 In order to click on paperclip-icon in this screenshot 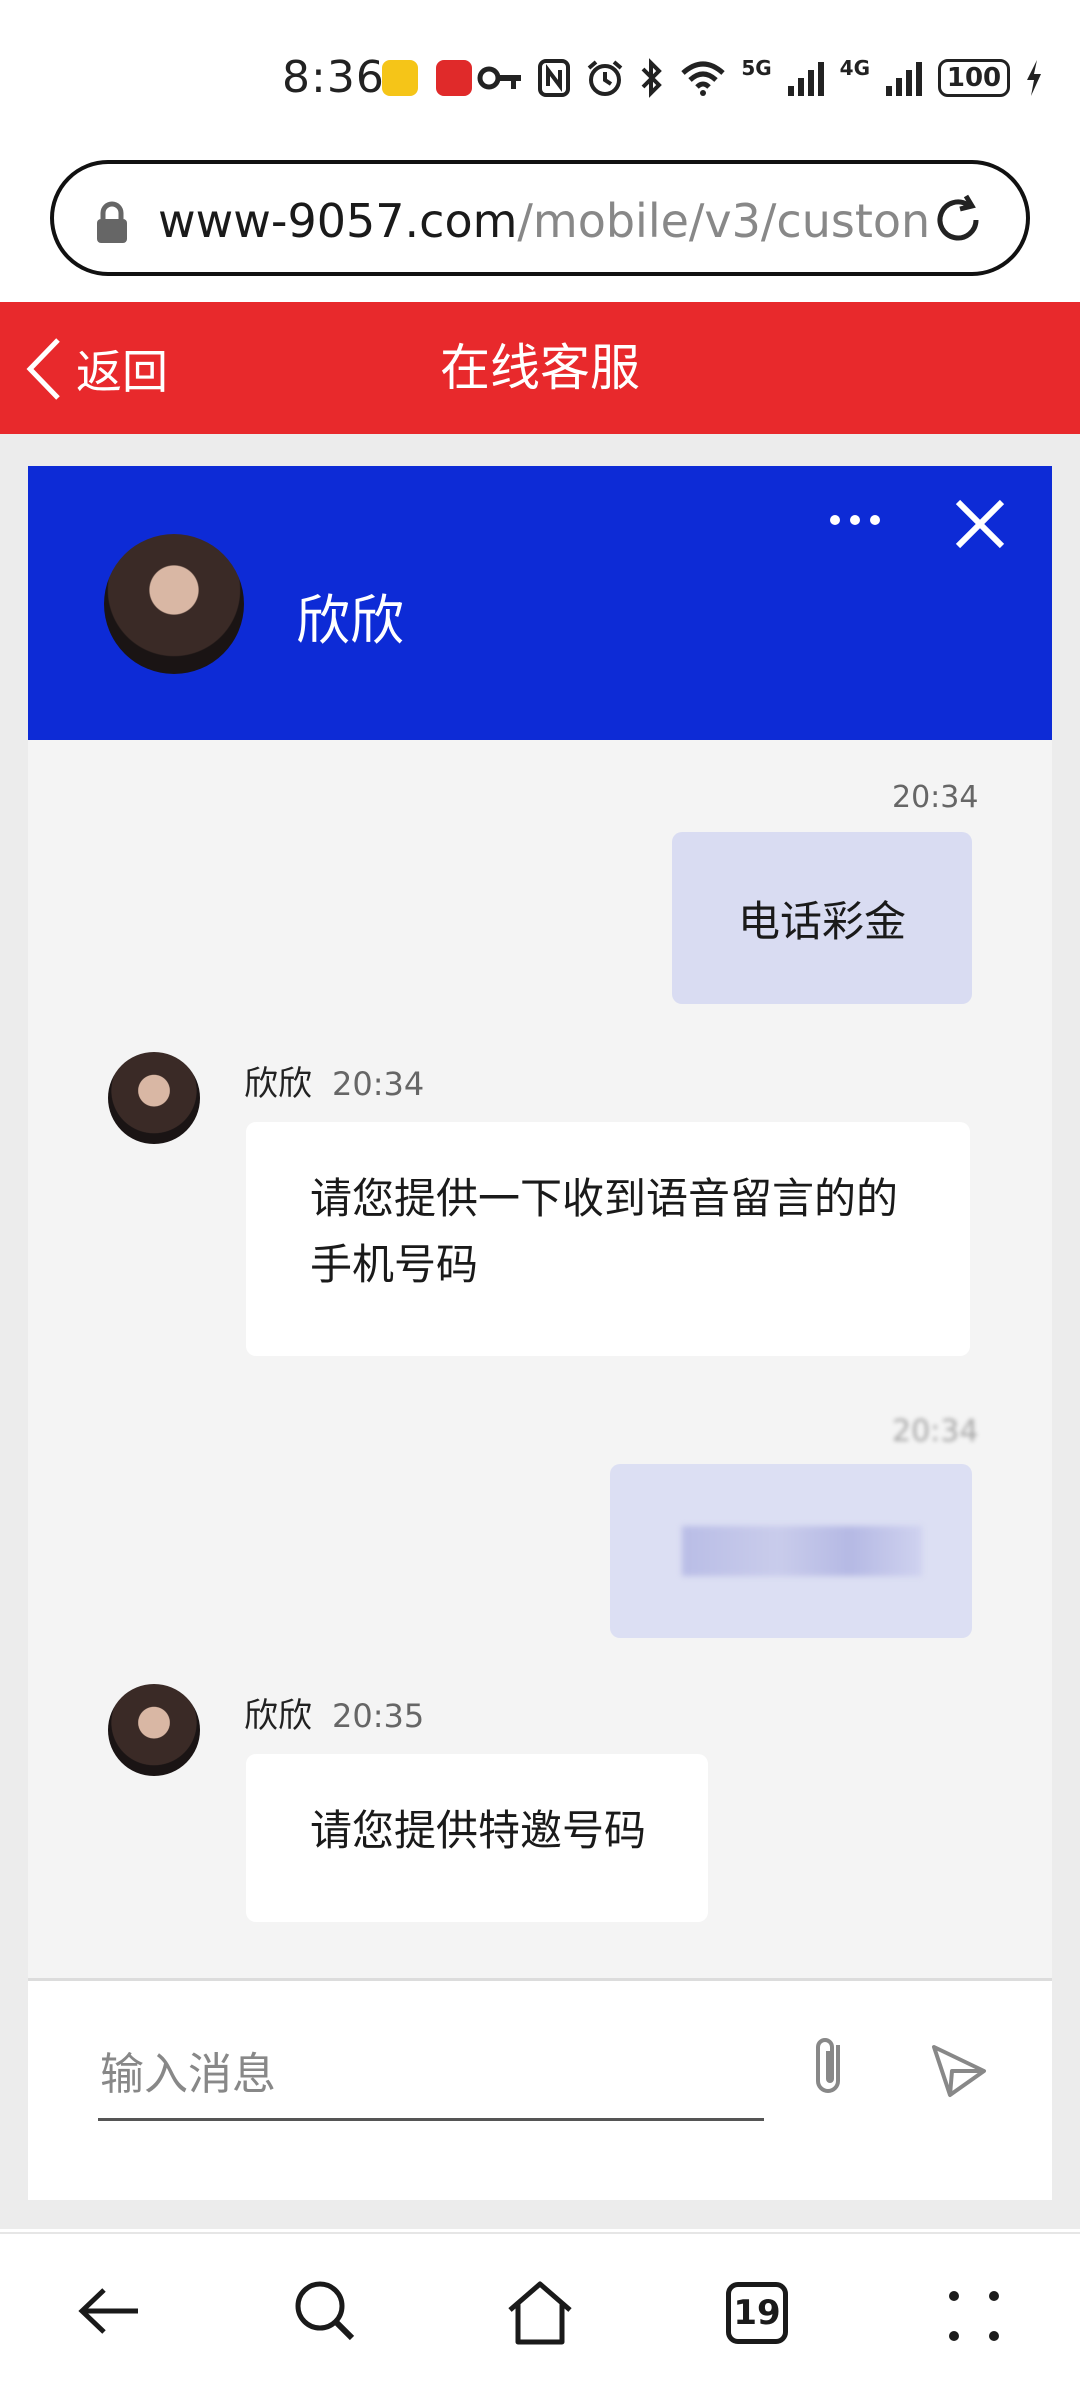, I will do `click(830, 2066)`.